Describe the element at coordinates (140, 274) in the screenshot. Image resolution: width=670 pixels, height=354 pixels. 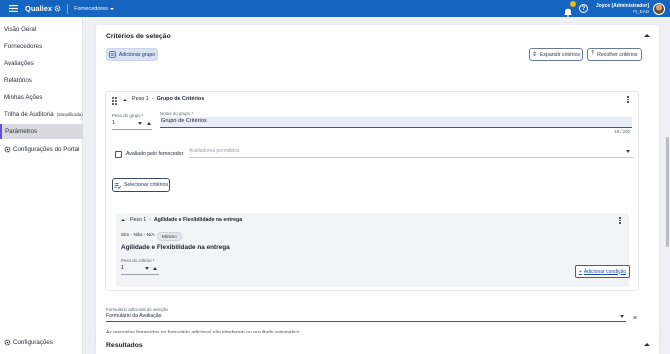
I see `criterion-weight-underline` at that location.